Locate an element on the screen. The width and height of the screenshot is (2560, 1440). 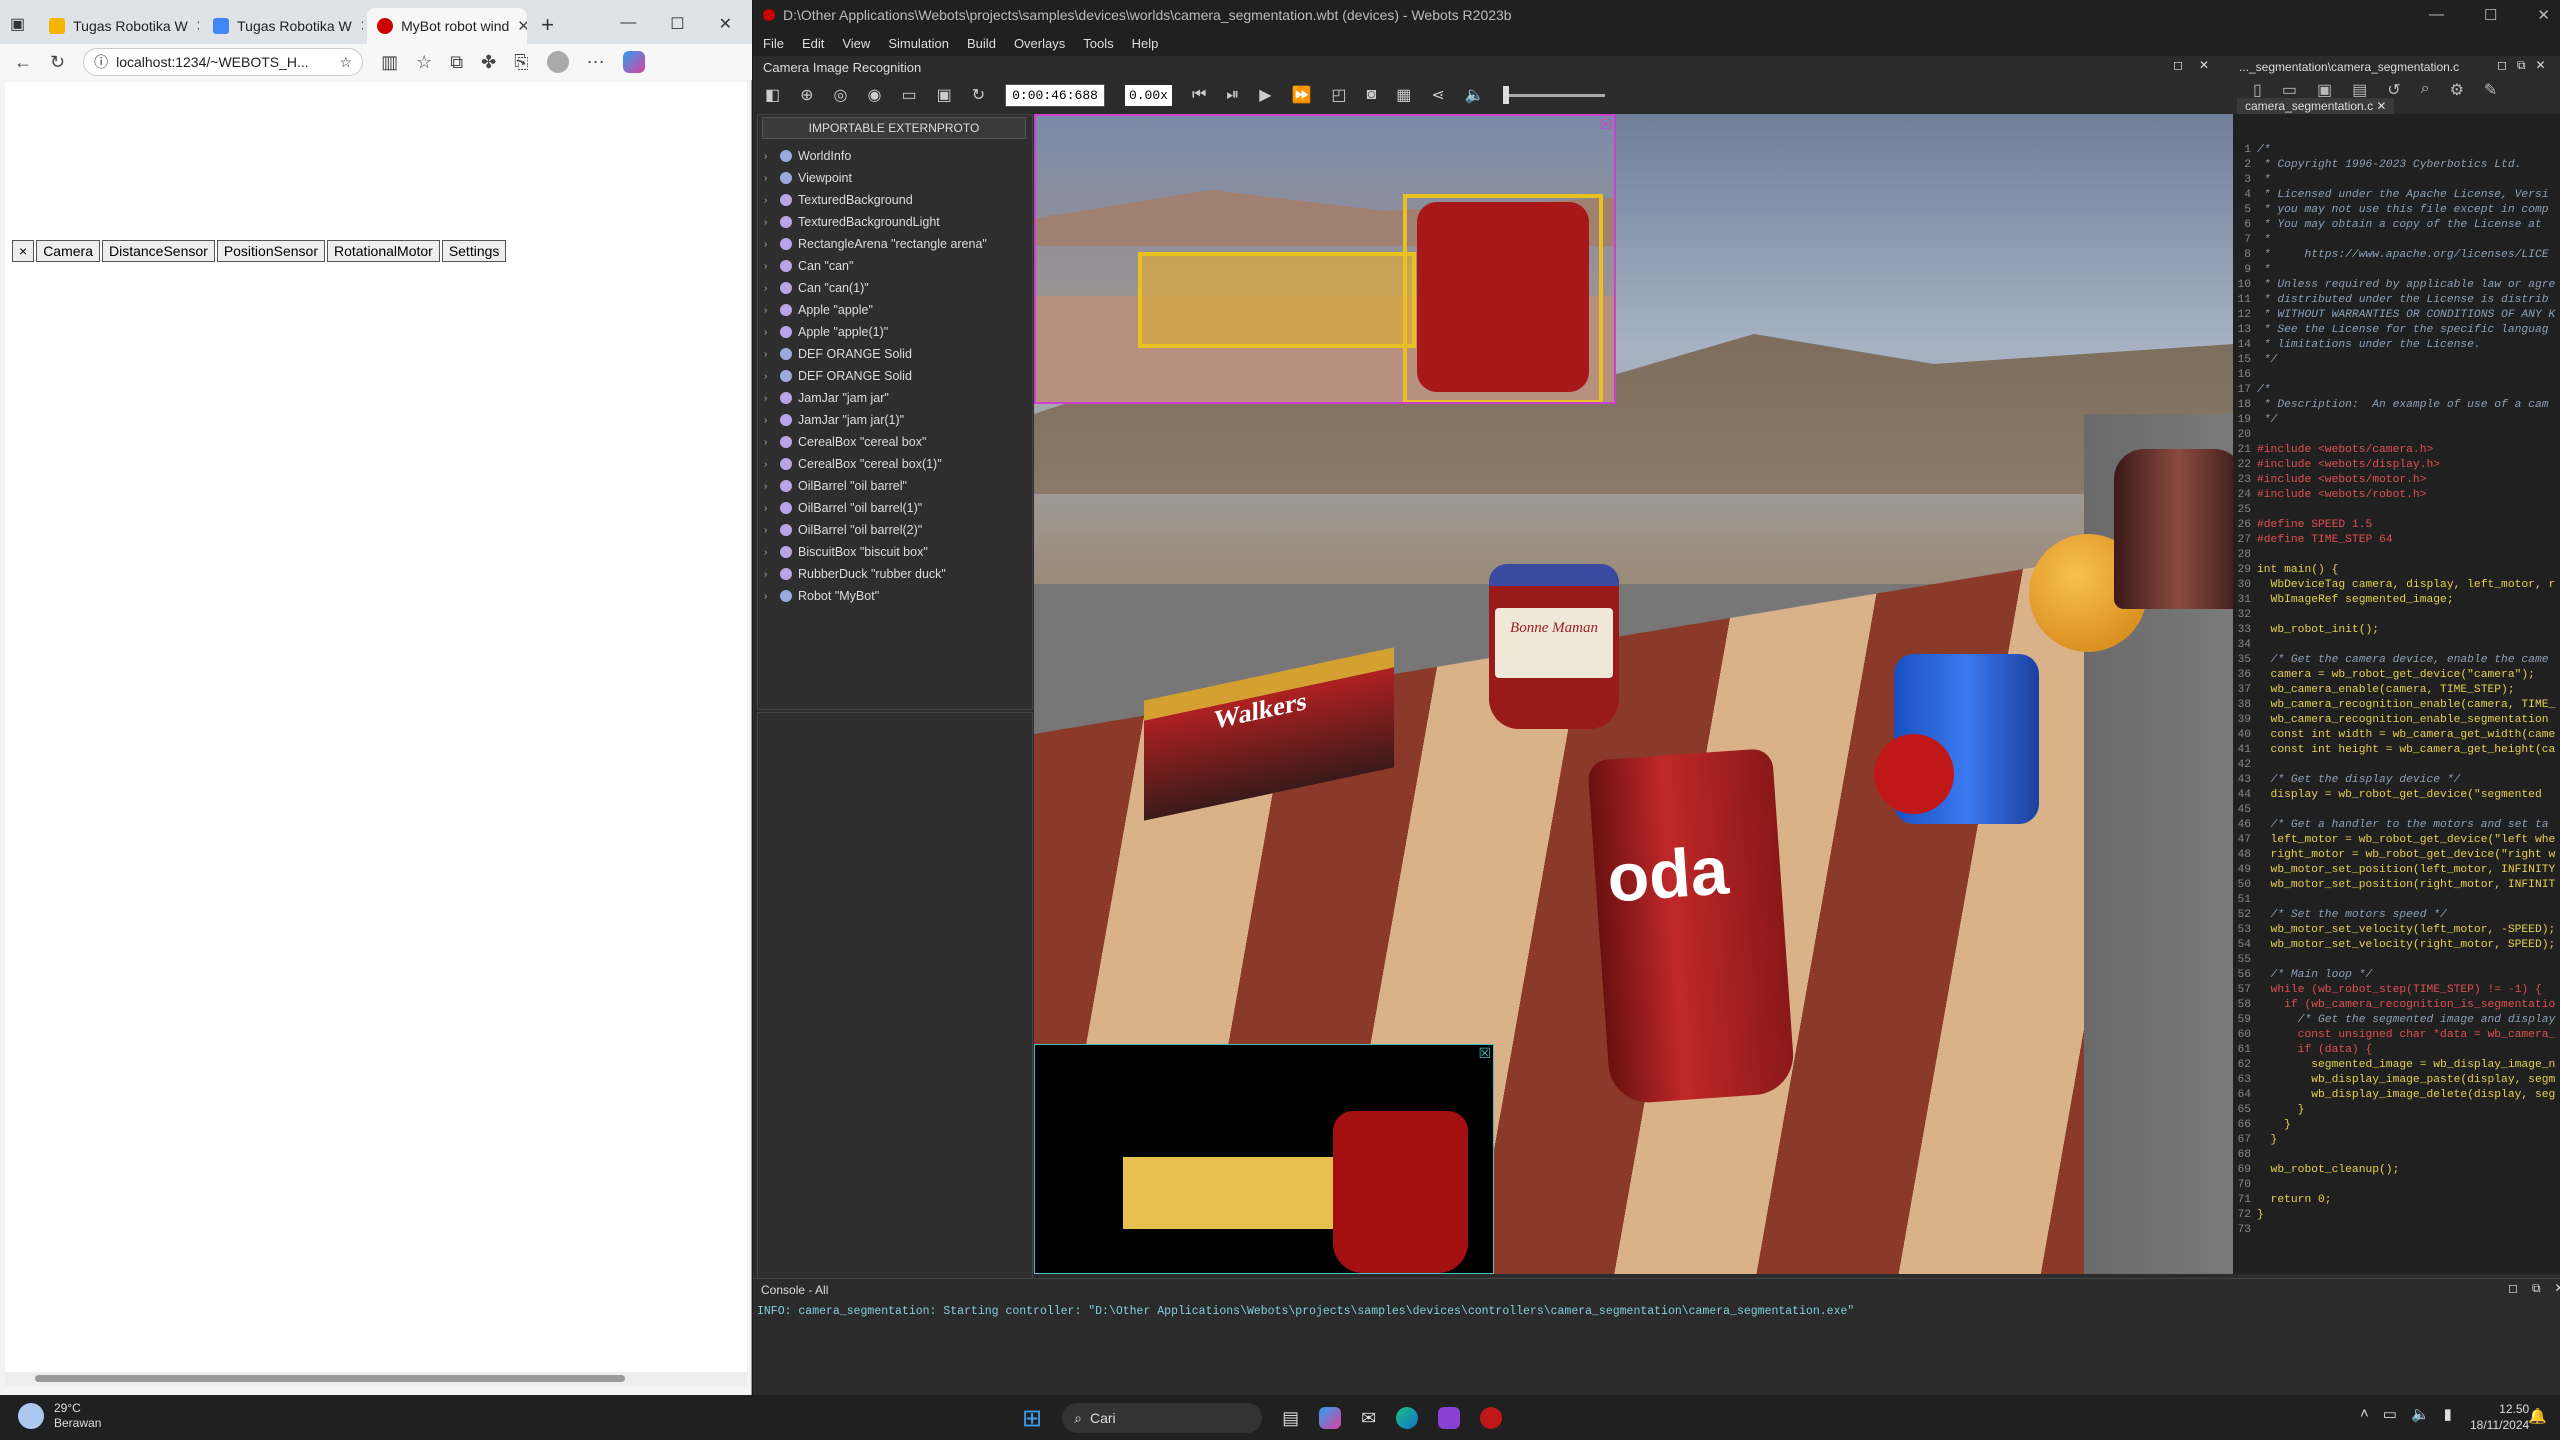
webots-taskbar-icon is located at coordinates (1491, 1418).